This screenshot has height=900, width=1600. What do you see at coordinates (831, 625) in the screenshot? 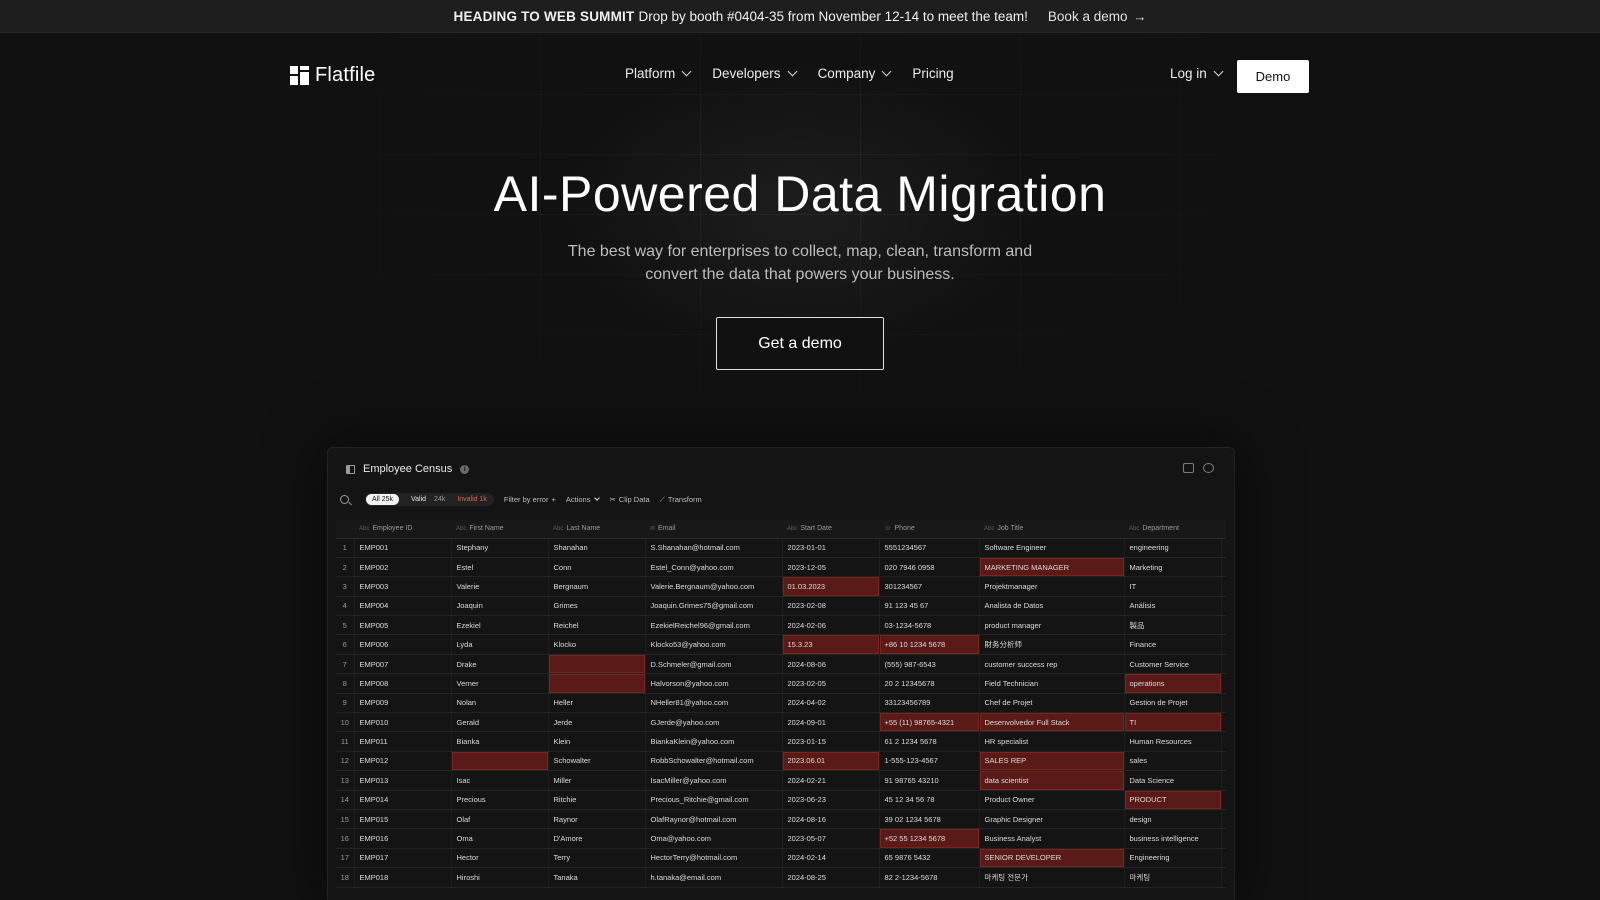
I see `table-cell: 2024-02-06` at bounding box center [831, 625].